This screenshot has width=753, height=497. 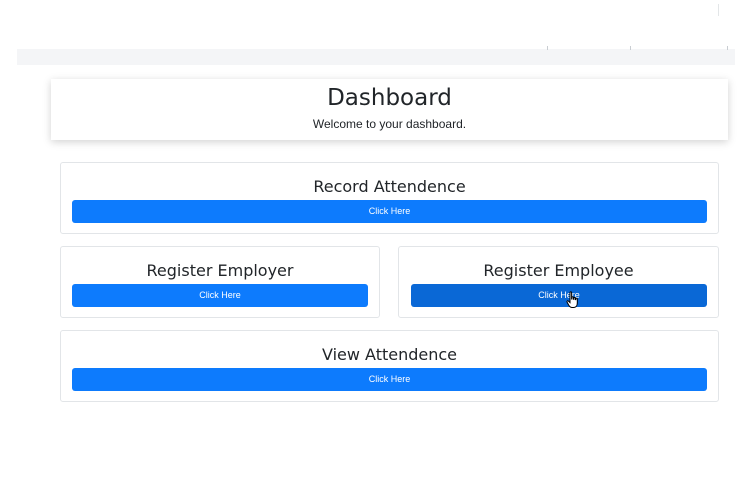 I want to click on register-employer-card: Register Employer Click Here, so click(x=220, y=282).